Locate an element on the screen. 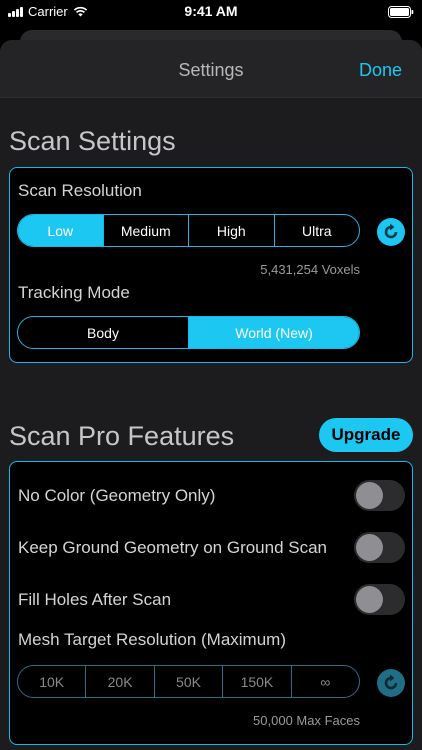 The image size is (422, 750). reset-resolution-button is located at coordinates (391, 232).